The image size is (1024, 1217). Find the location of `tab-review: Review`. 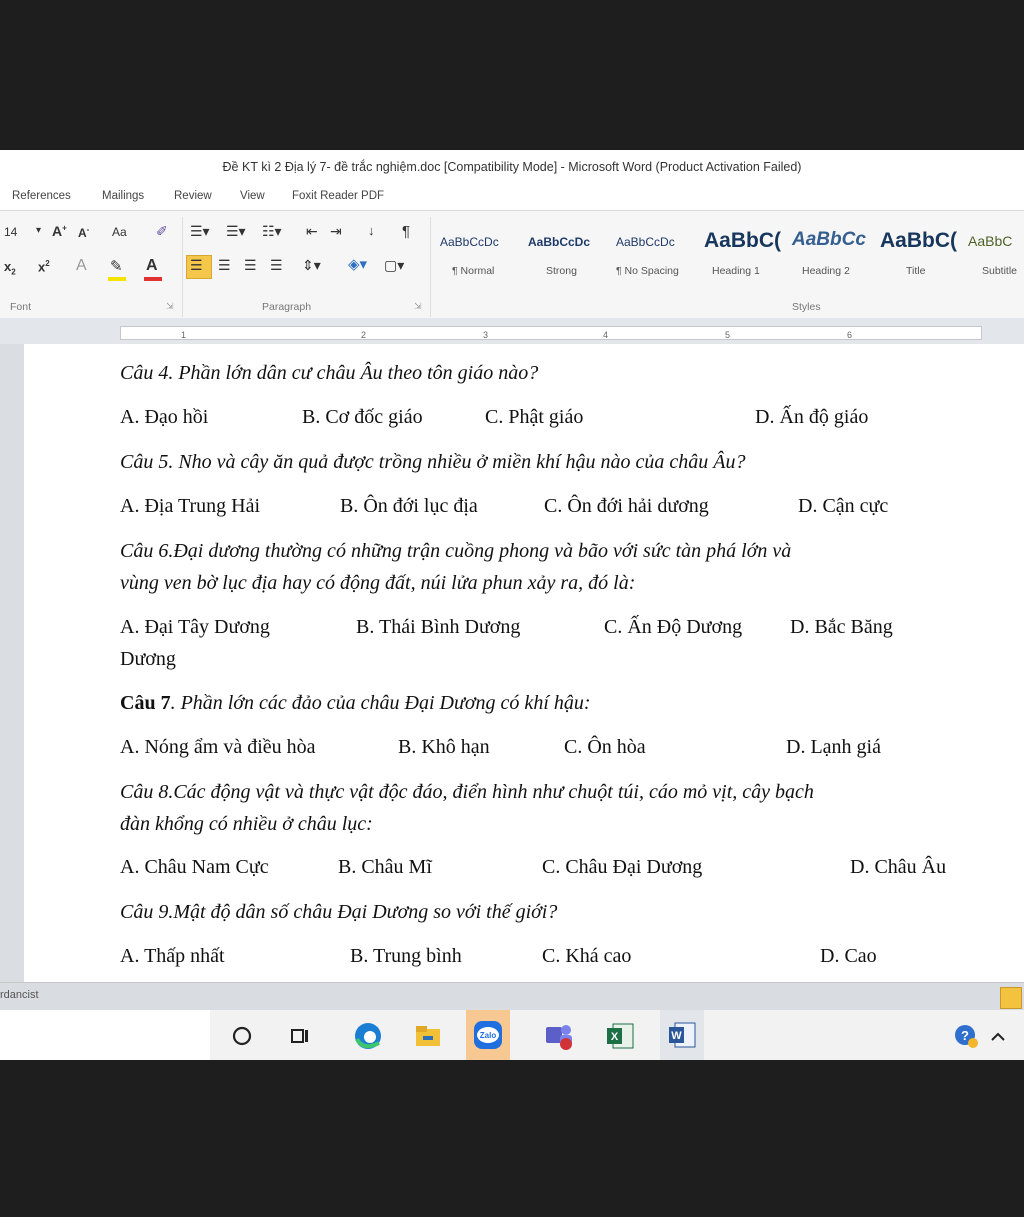

tab-review: Review is located at coordinates (193, 196).